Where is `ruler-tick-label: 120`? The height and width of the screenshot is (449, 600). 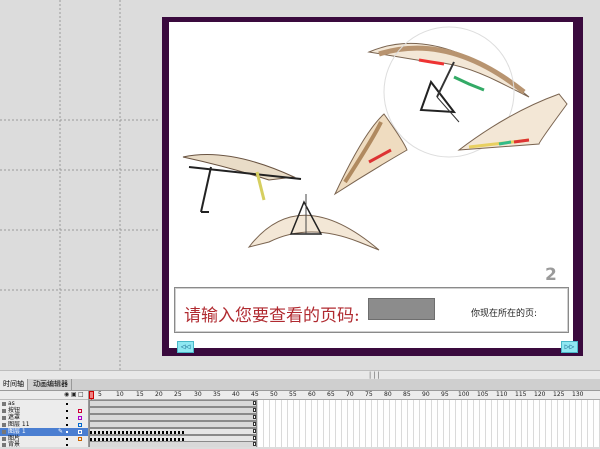 ruler-tick-label: 120 is located at coordinates (540, 394).